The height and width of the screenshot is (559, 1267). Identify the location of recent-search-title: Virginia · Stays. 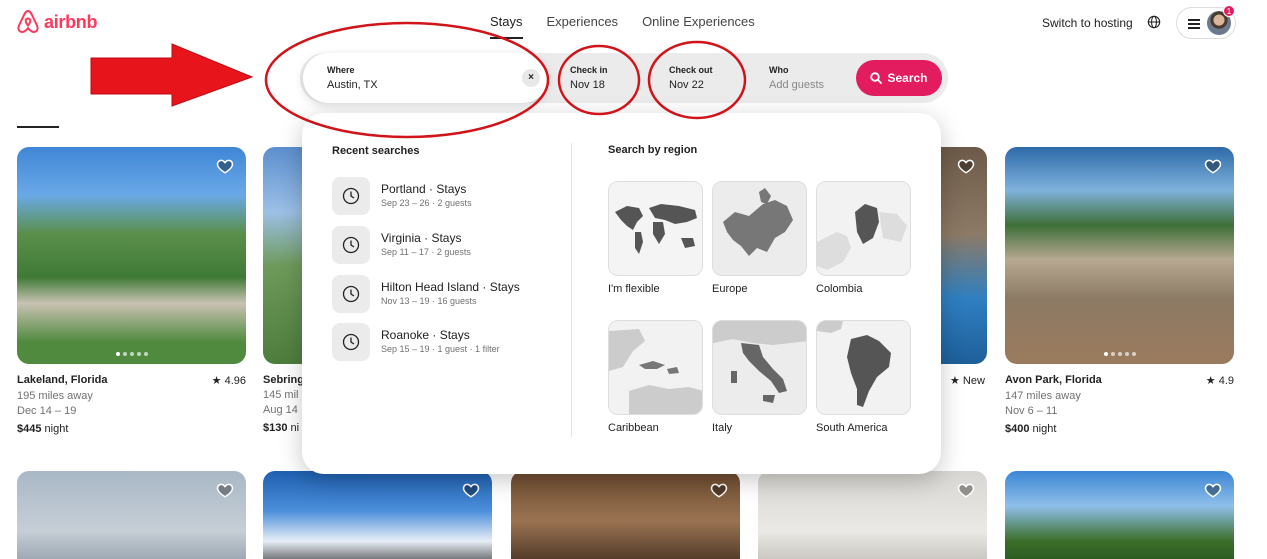
(421, 238).